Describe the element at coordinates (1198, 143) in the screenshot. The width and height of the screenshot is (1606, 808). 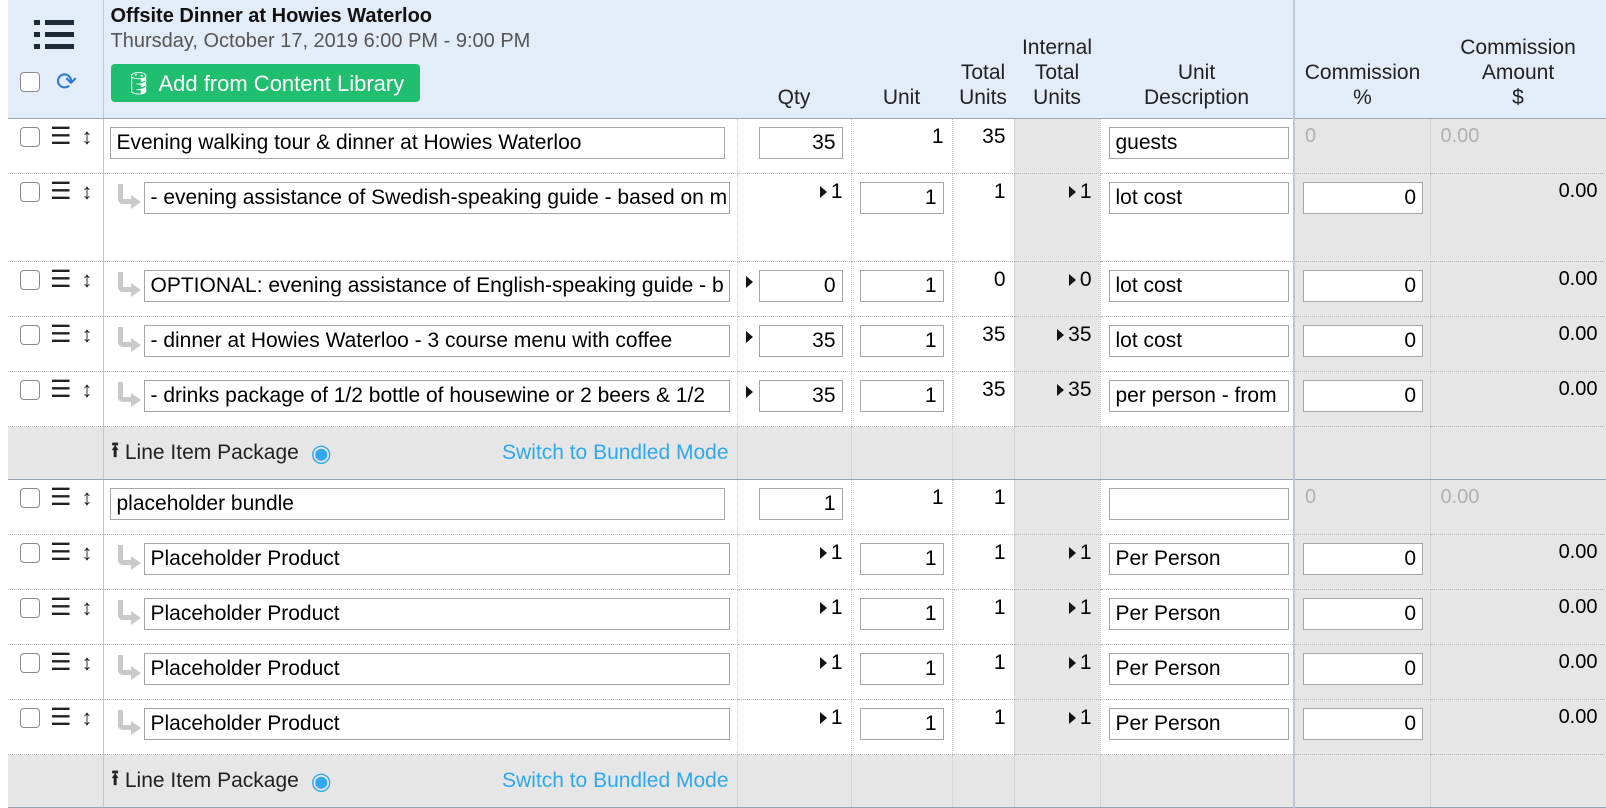
I see `unit-description-input: guests` at that location.